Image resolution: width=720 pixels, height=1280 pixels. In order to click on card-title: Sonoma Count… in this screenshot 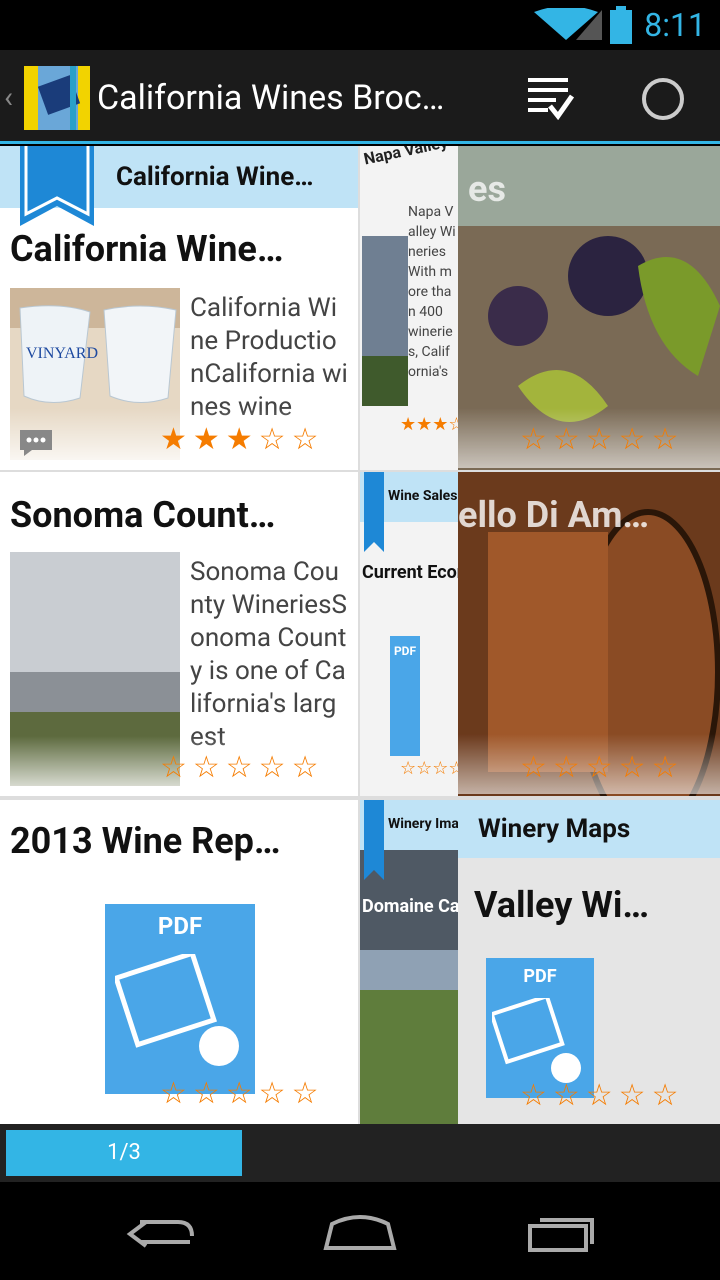, I will do `click(143, 515)`.